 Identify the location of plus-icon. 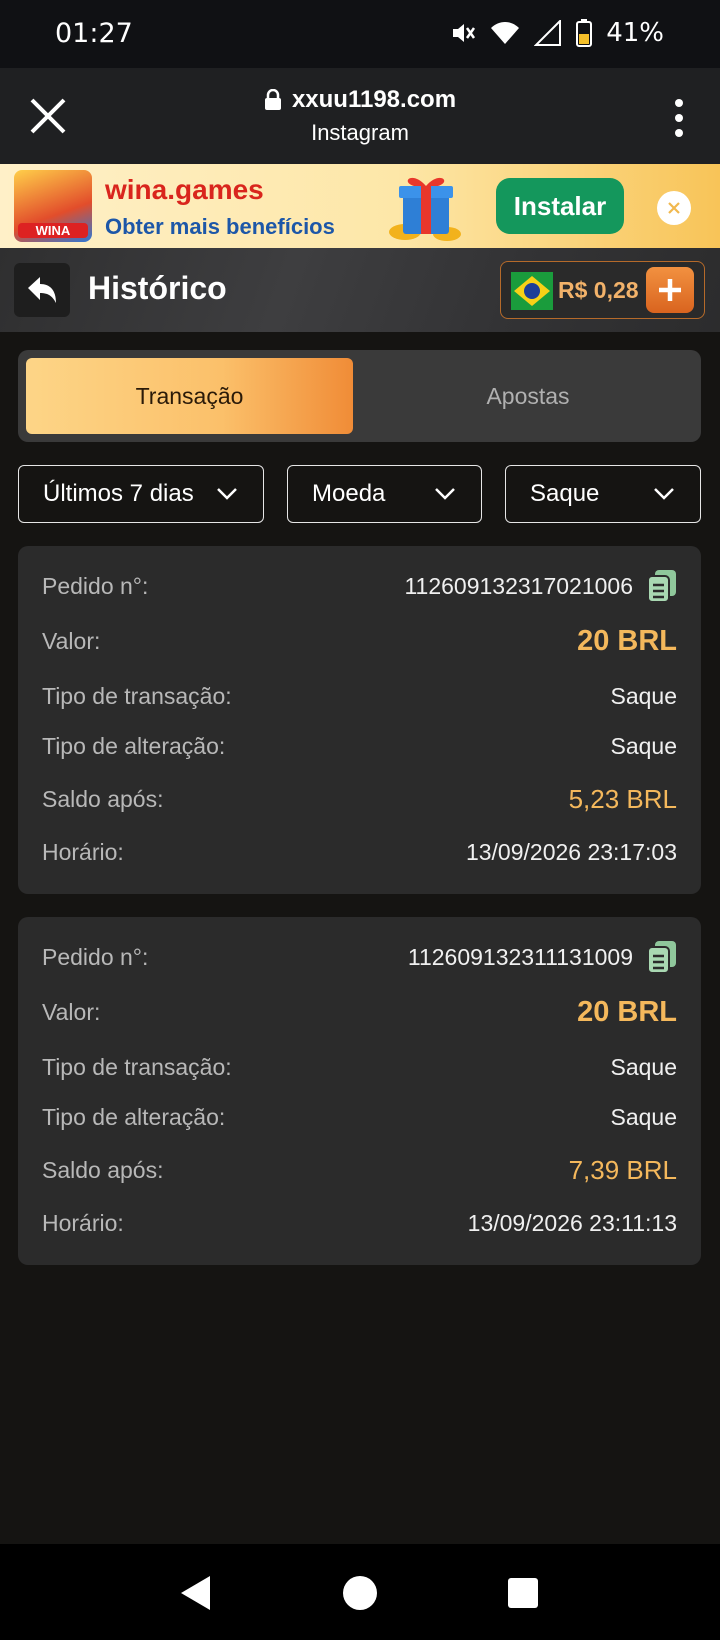
(670, 290).